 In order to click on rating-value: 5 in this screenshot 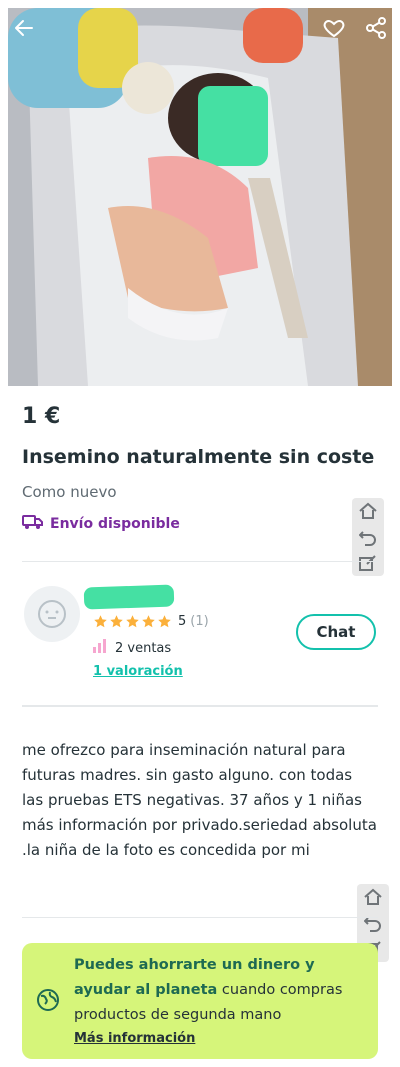, I will do `click(182, 621)`.